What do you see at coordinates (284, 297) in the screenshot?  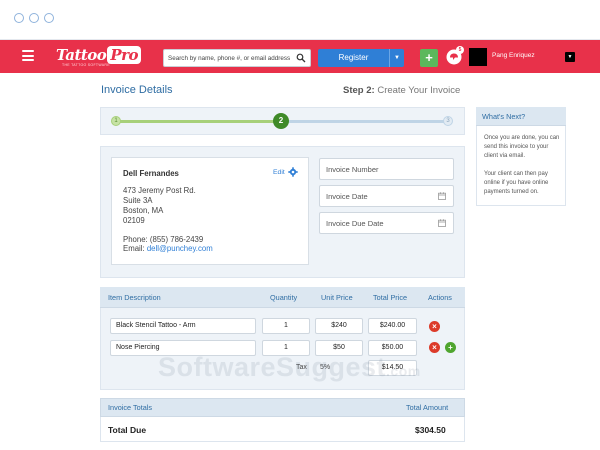 I see `column-header-quantity: Quantity` at bounding box center [284, 297].